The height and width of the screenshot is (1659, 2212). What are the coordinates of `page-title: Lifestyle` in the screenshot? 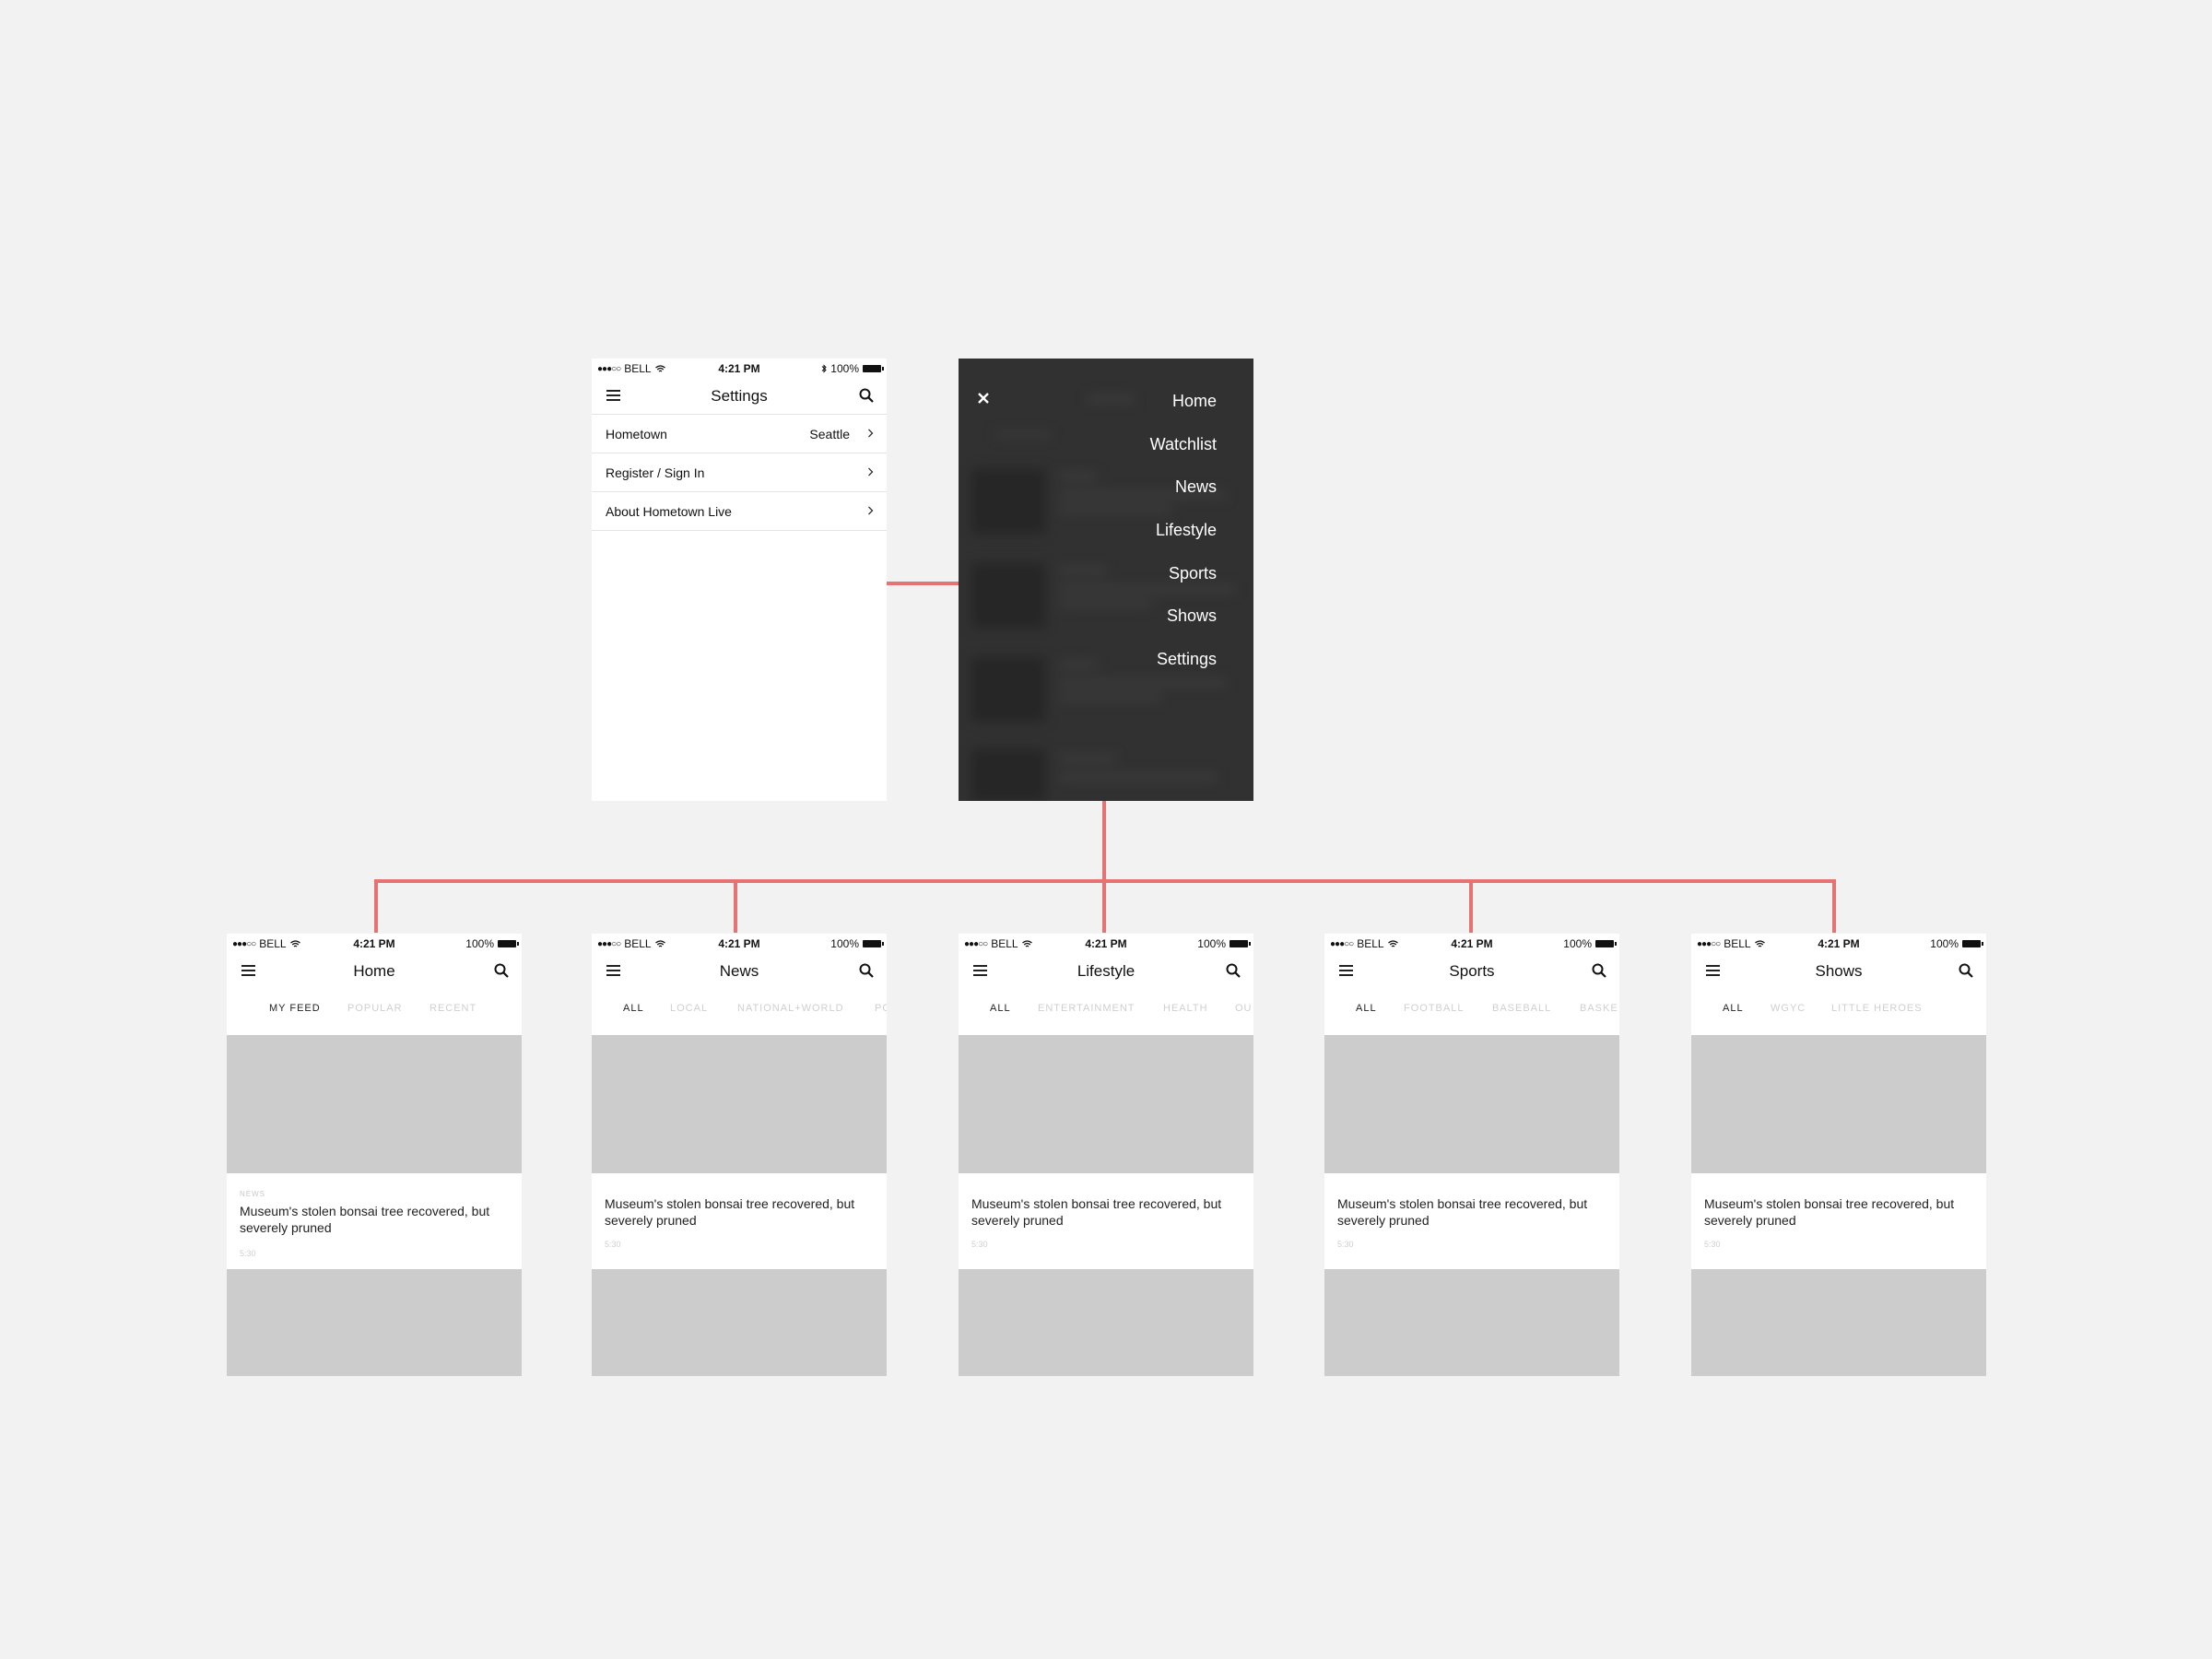 It's located at (1106, 971).